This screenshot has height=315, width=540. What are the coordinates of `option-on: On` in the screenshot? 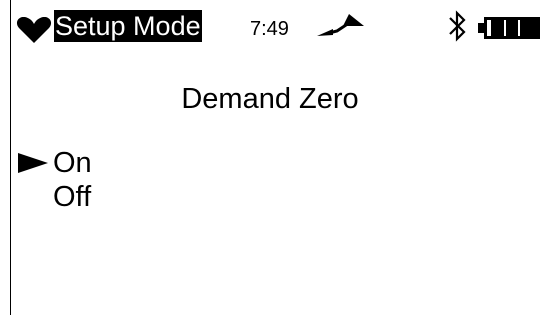 It's located at (270, 163).